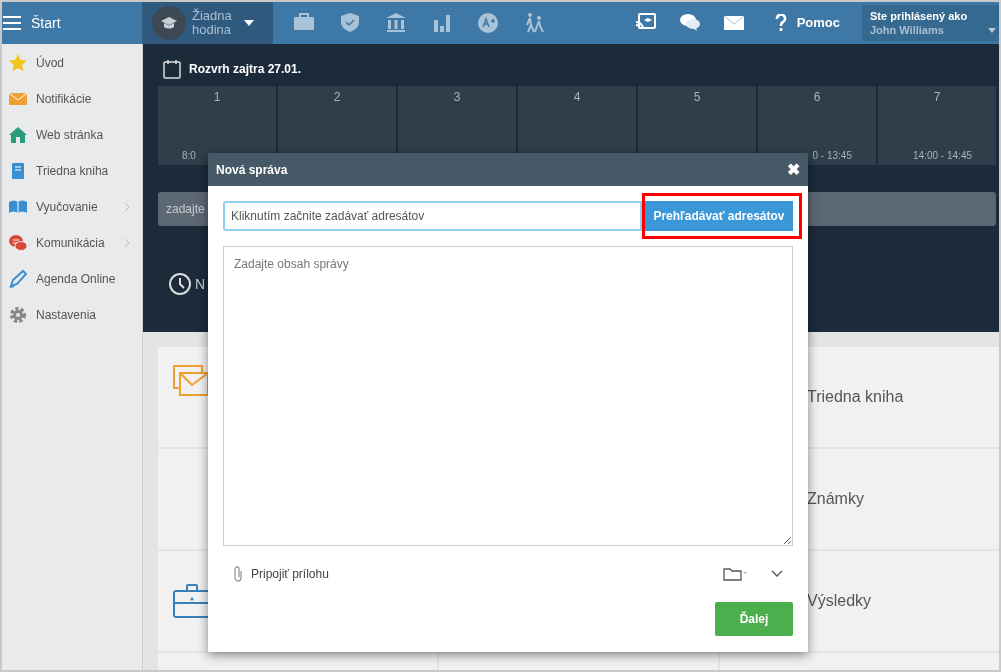 This screenshot has width=1001, height=672. Describe the element at coordinates (207, 23) in the screenshot. I see `lesson-selector: Žiadna hodina` at that location.